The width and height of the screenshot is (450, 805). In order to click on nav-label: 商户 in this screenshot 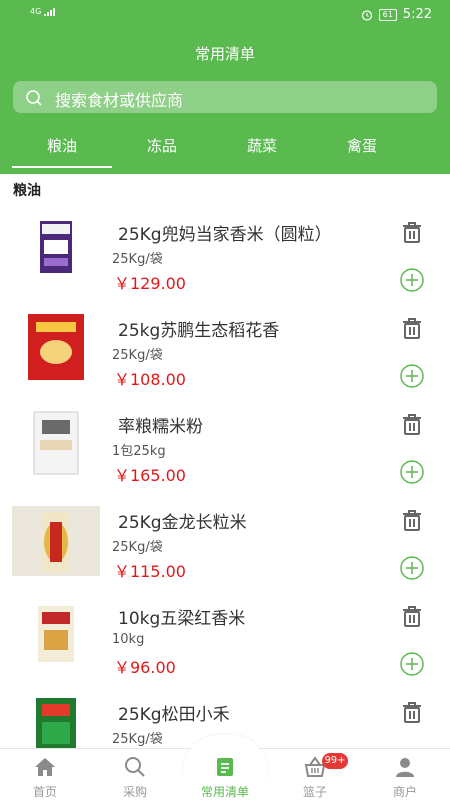, I will do `click(404, 792)`.